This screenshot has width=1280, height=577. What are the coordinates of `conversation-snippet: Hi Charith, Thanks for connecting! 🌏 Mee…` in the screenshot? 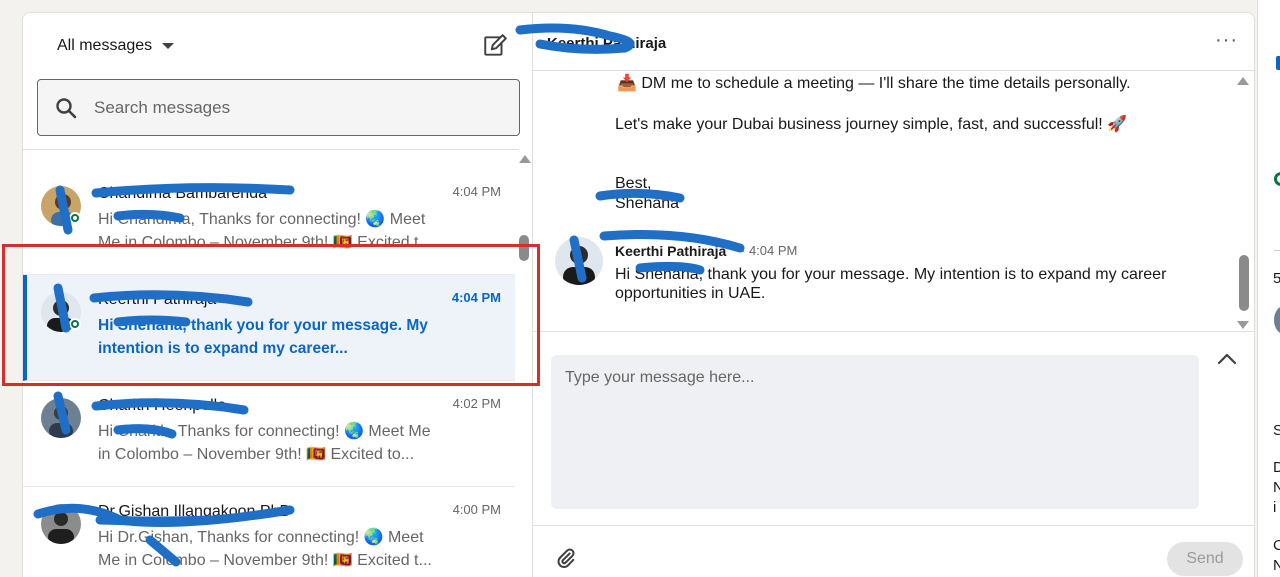 It's located at (264, 443).